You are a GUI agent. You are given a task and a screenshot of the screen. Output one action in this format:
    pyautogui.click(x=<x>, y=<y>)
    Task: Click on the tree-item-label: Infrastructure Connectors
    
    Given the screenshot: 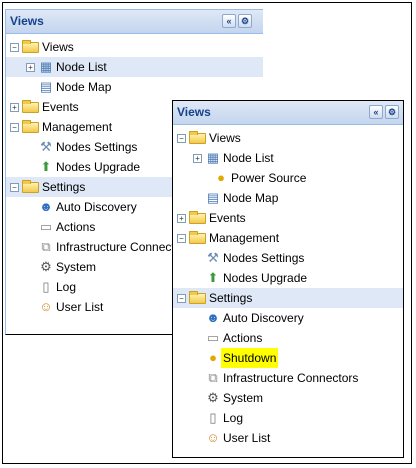 What is the action you would take?
    pyautogui.click(x=291, y=378)
    